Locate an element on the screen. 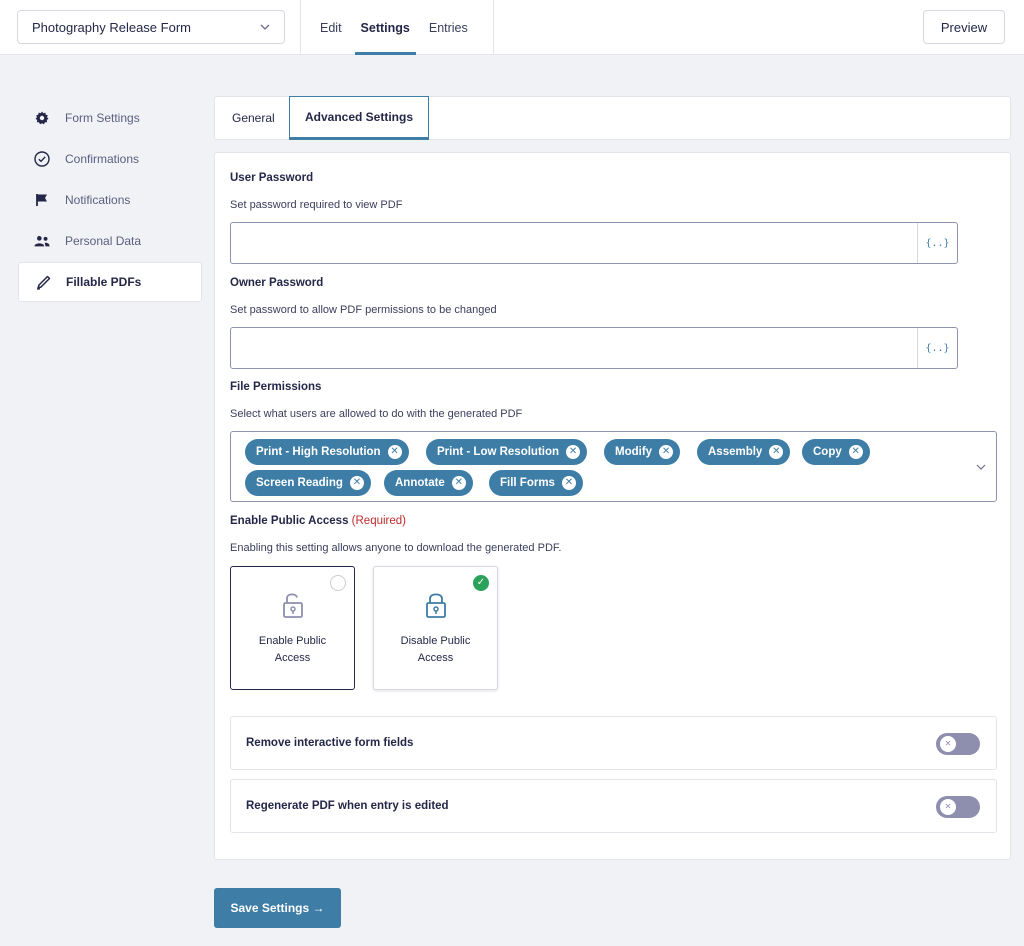  sidebar-item-notifications: Notifications is located at coordinates (110, 200).